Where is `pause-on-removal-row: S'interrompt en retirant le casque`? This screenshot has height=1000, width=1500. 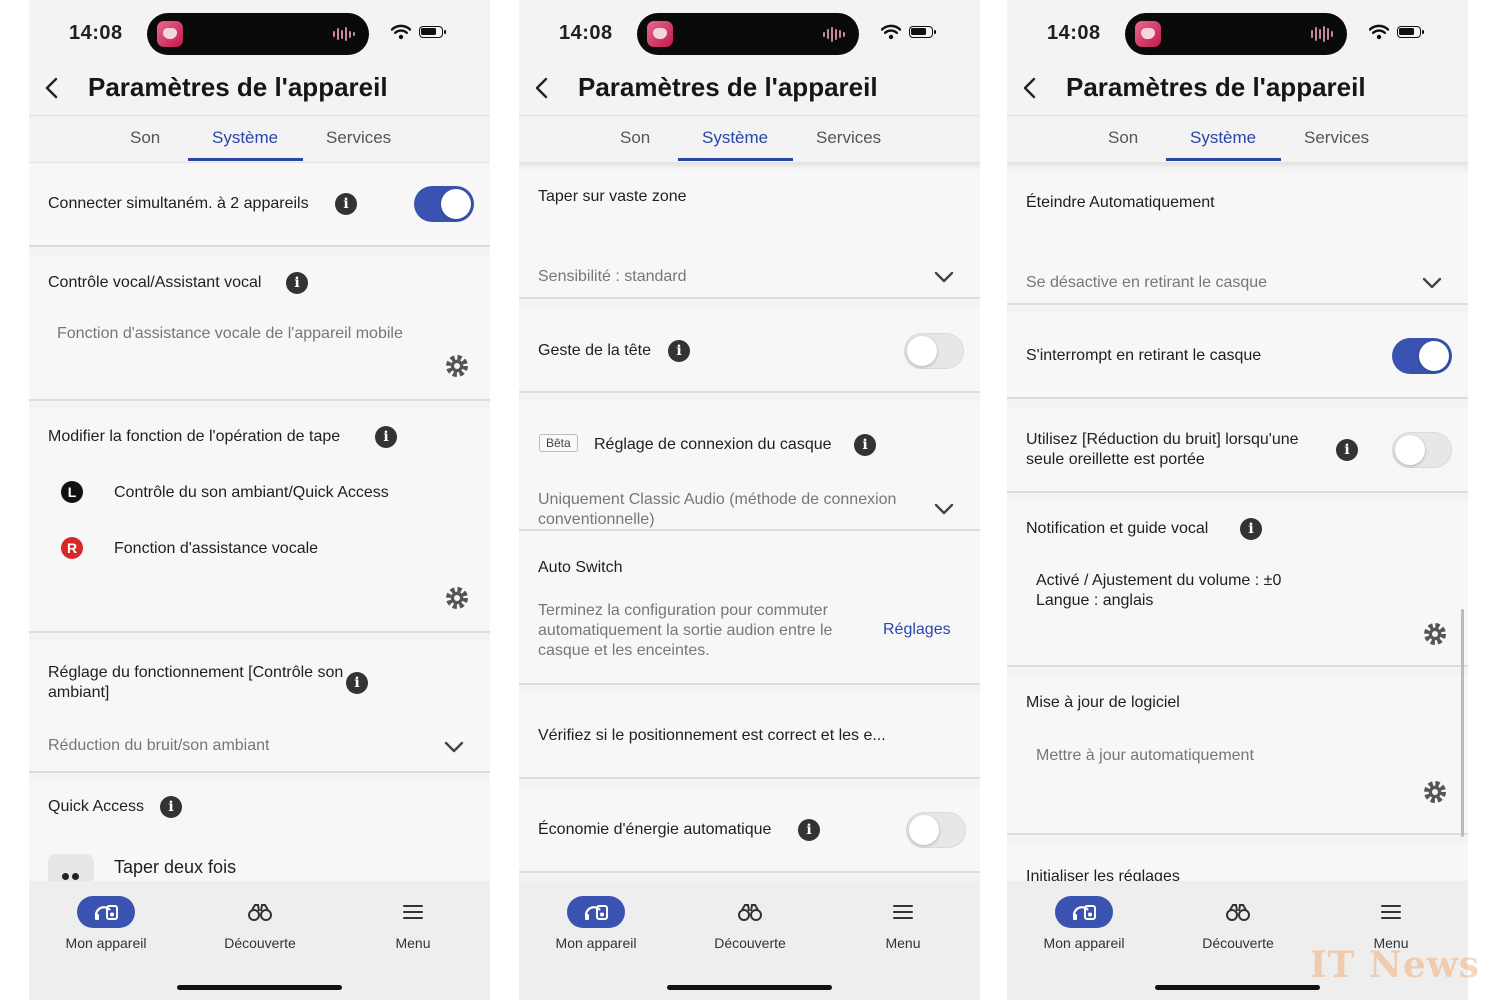
pause-on-removal-row: S'interrompt en retirant le casque is located at coordinates (1237, 356).